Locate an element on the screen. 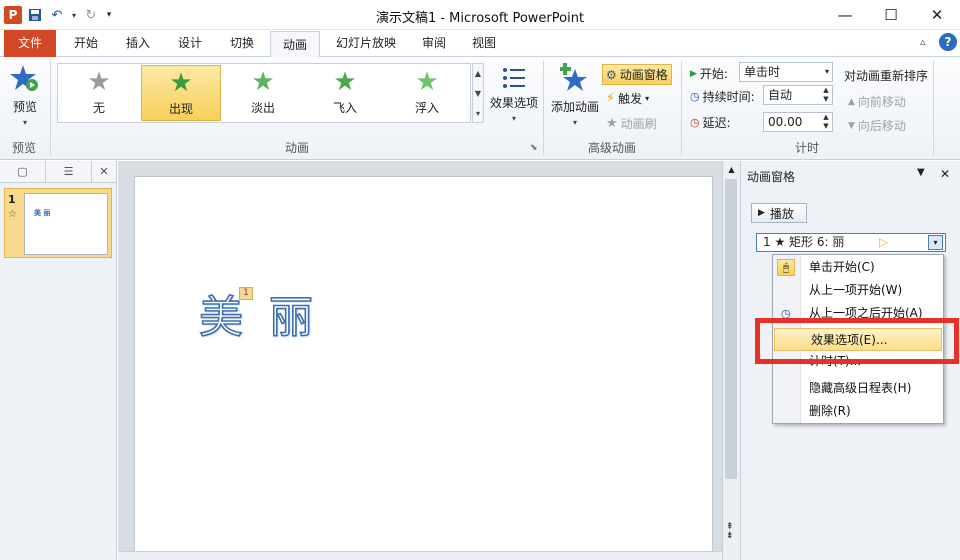 The width and height of the screenshot is (960, 560). tab-slideshow: 幻灯片放映 is located at coordinates (366, 43).